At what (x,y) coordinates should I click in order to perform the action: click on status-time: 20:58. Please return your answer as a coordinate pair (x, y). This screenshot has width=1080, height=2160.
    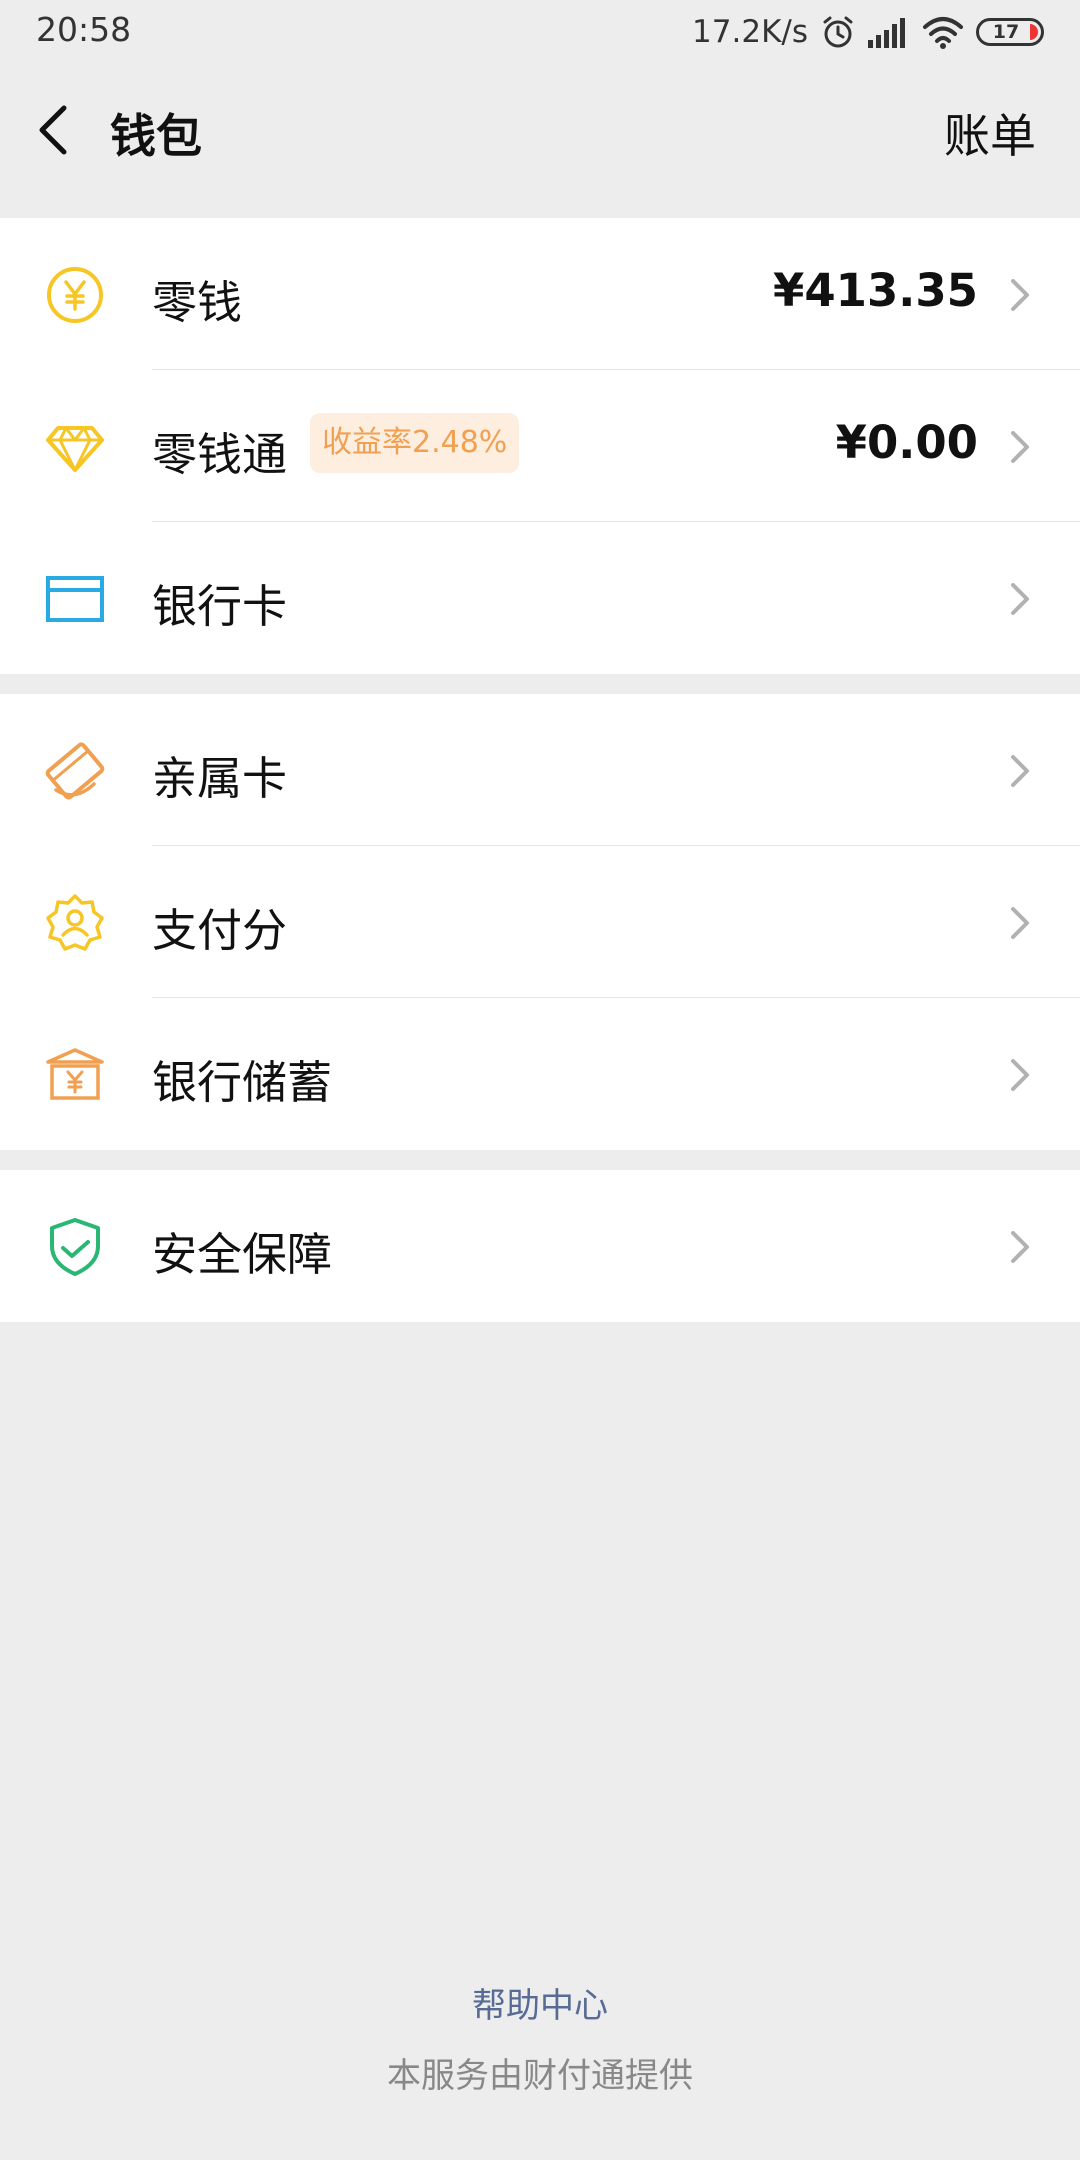
    Looking at the image, I should click on (84, 29).